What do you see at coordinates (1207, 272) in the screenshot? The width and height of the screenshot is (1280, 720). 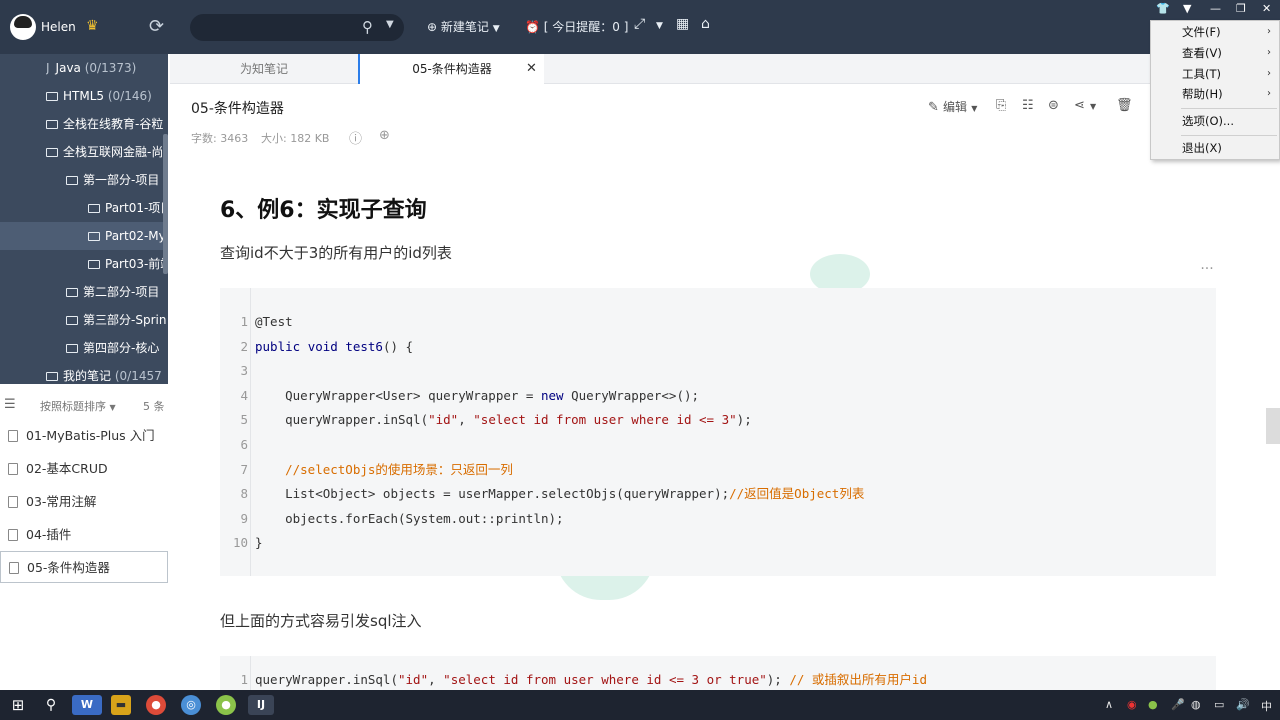 I see `more-options-icon: ···` at bounding box center [1207, 272].